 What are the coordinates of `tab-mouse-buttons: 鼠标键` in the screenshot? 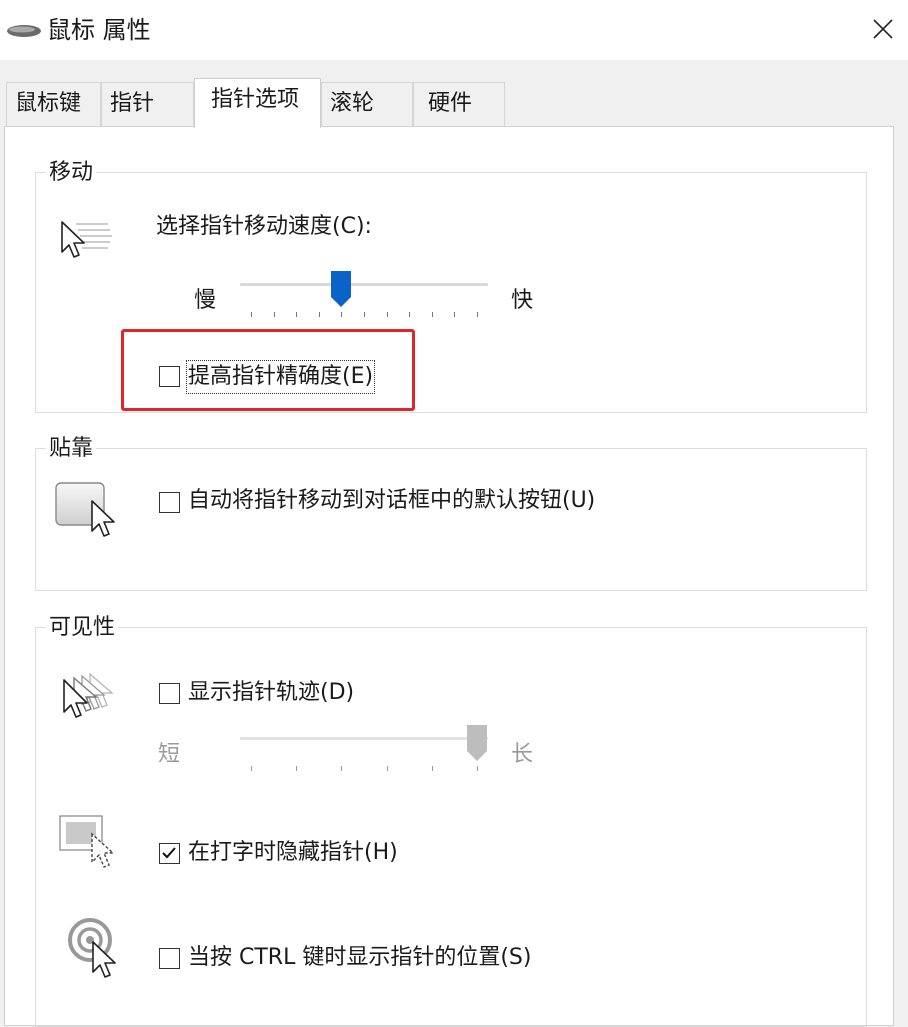 It's located at (53, 104).